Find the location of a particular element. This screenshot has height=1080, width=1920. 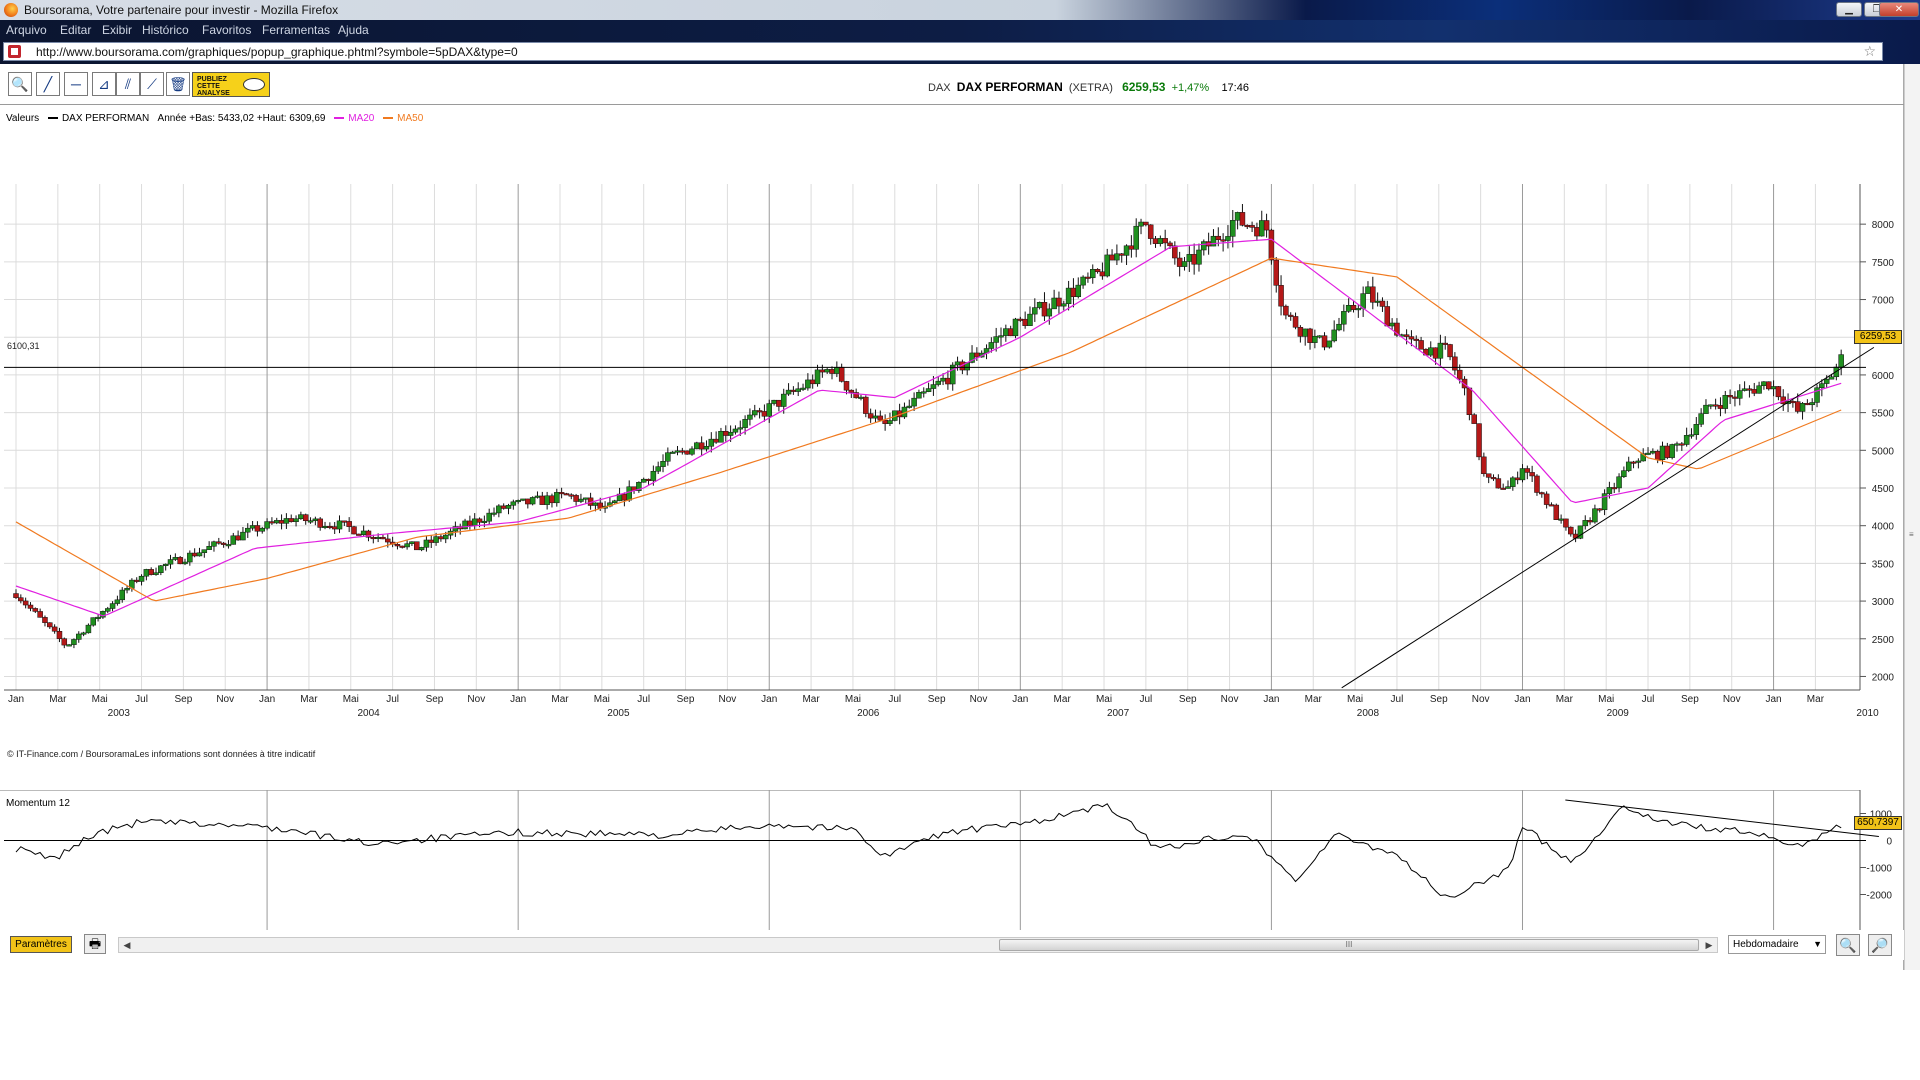

zoom-tool-icon: 🔍 is located at coordinates (20, 84).